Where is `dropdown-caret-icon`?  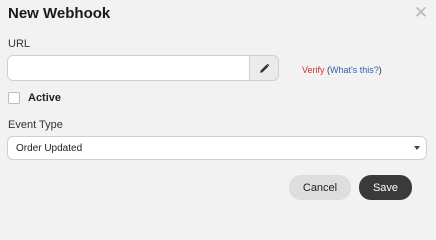 dropdown-caret-icon is located at coordinates (417, 148).